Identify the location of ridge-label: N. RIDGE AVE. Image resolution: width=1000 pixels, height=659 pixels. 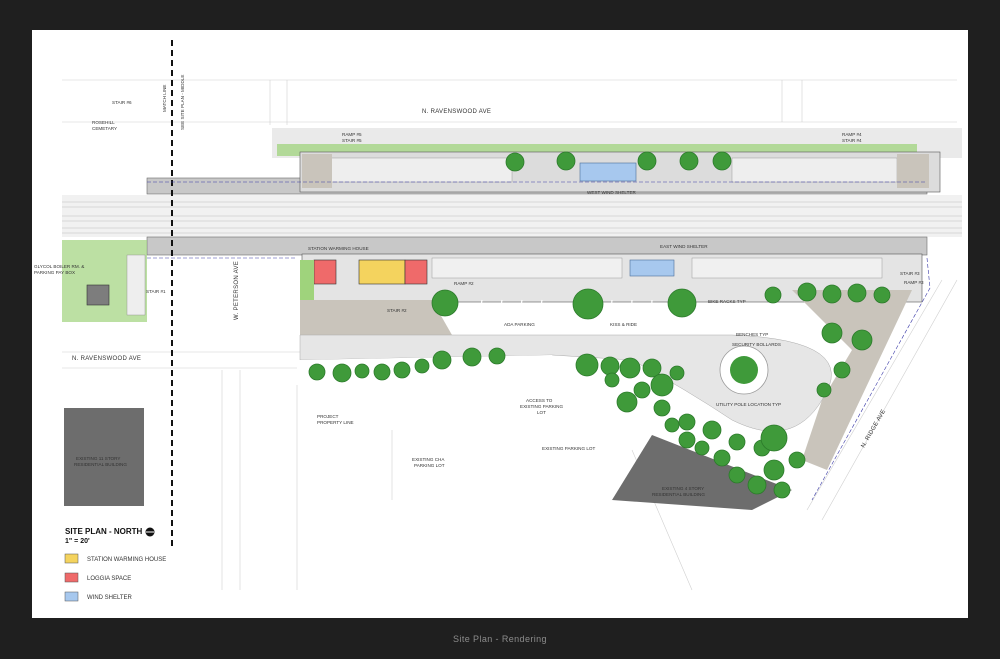
(874, 429).